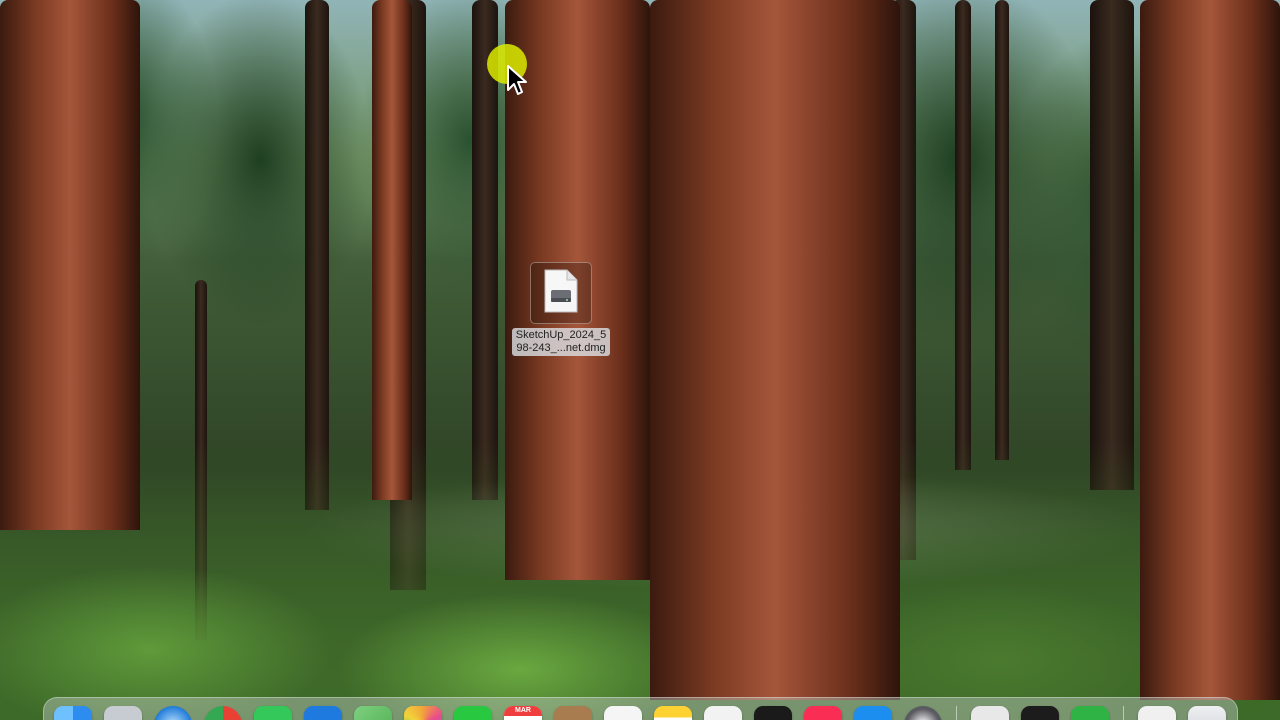 Image resolution: width=1280 pixels, height=720 pixels. What do you see at coordinates (323, 713) in the screenshot?
I see `mail-icon` at bounding box center [323, 713].